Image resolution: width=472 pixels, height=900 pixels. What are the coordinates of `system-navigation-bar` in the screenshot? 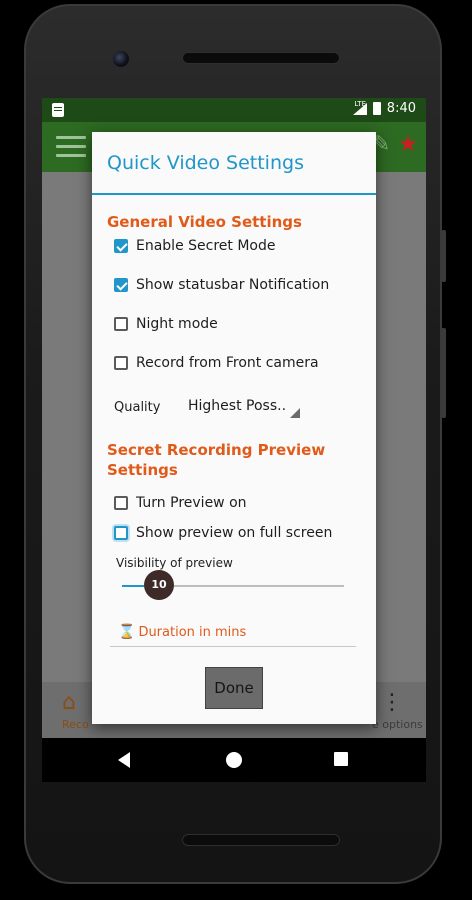 It's located at (234, 760).